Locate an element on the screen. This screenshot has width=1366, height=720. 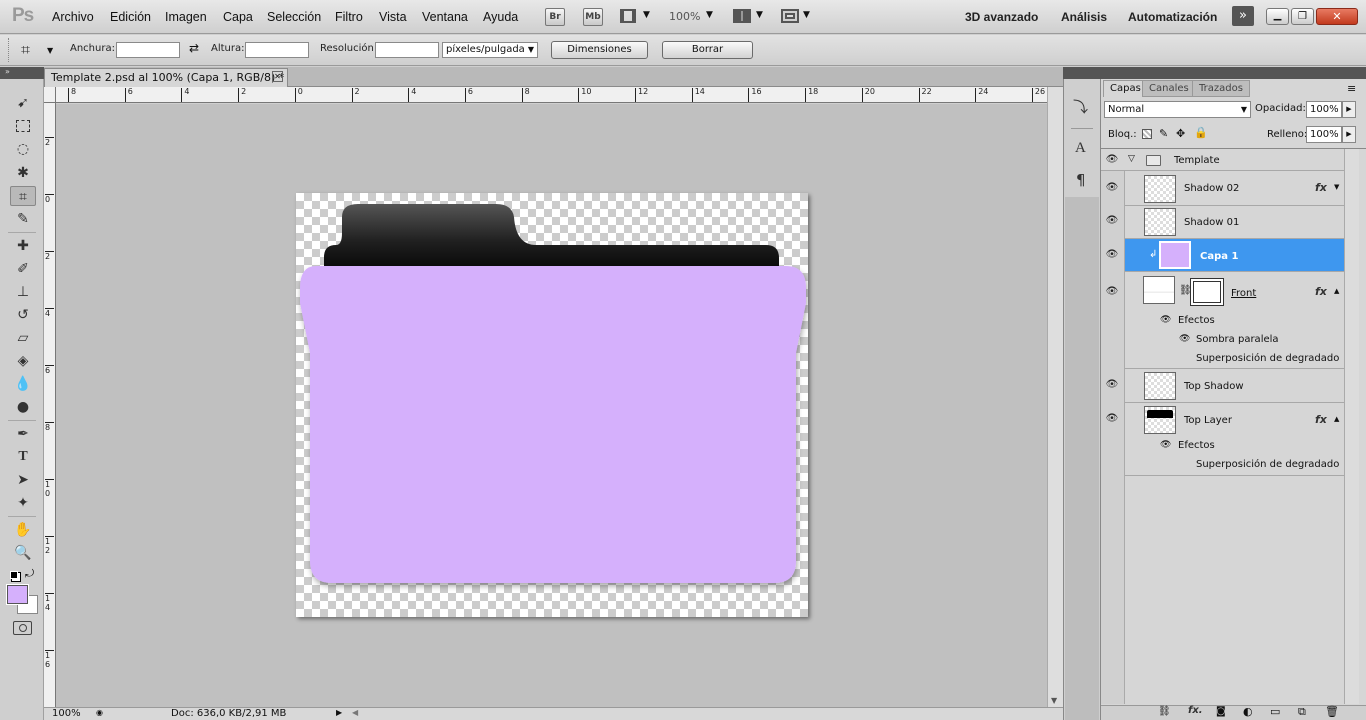
zoom-tool-icon: 🔍 is located at coordinates (23, 553).